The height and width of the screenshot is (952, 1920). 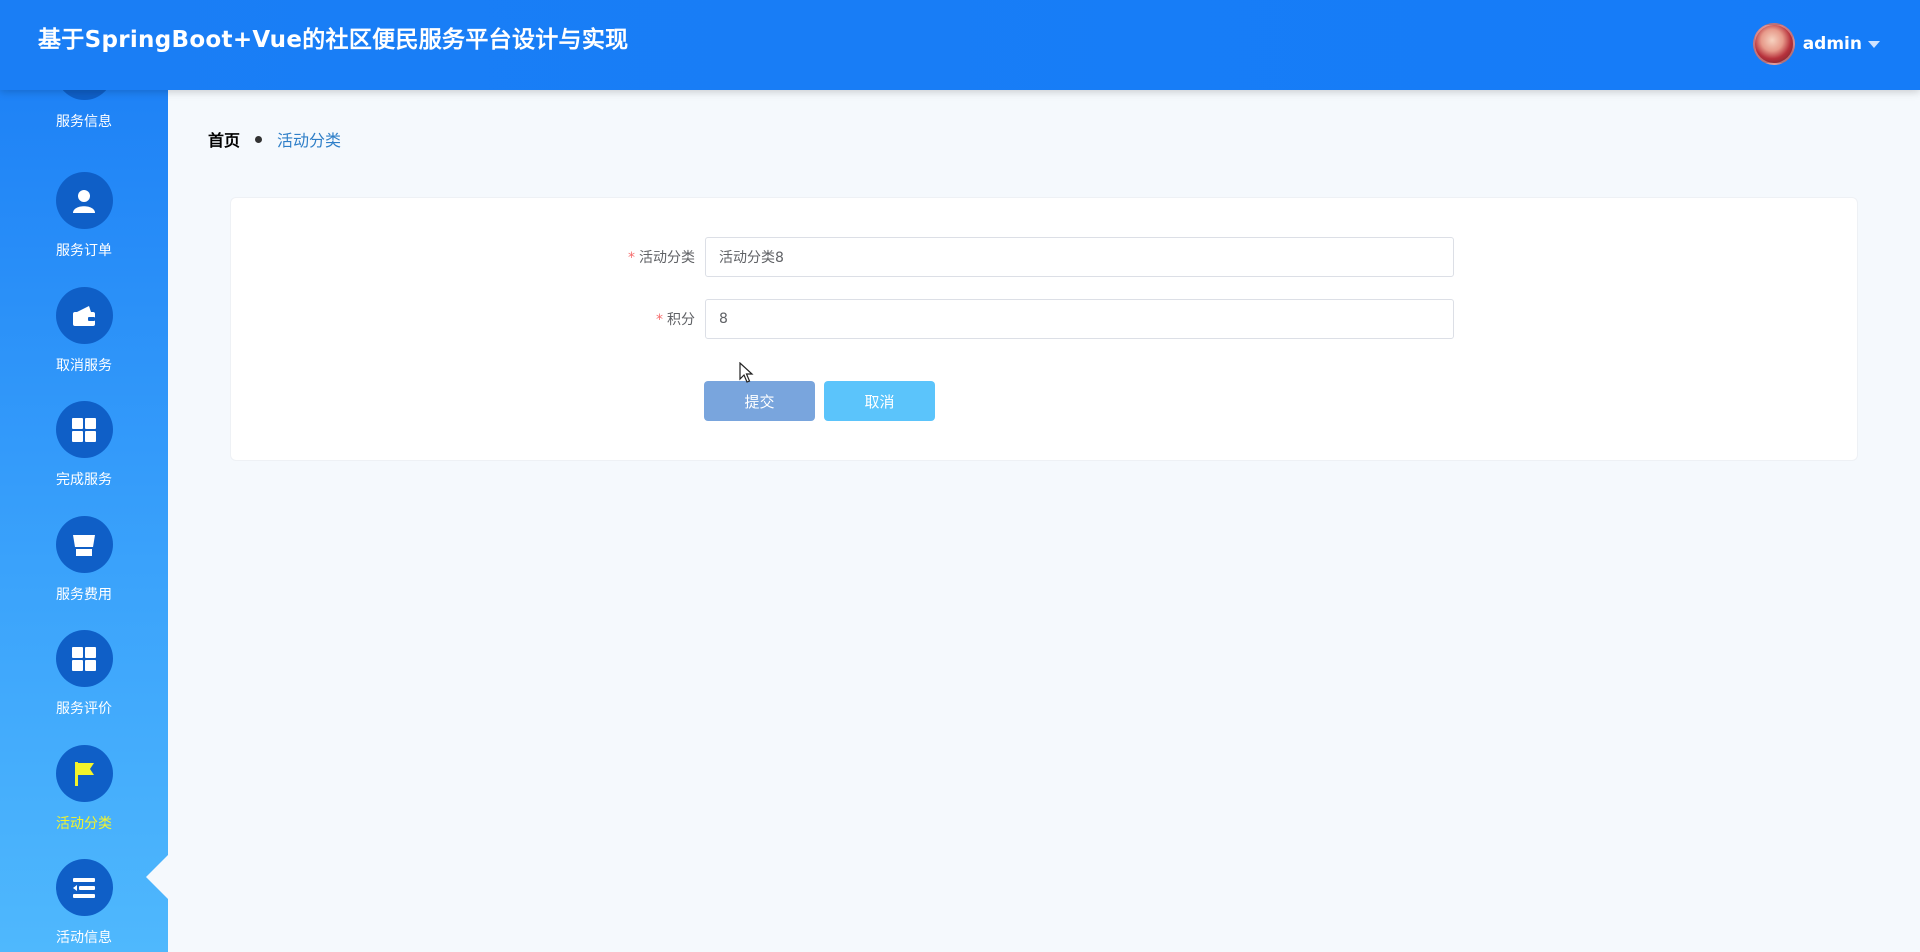 I want to click on user-menu: admin, so click(x=1816, y=44).